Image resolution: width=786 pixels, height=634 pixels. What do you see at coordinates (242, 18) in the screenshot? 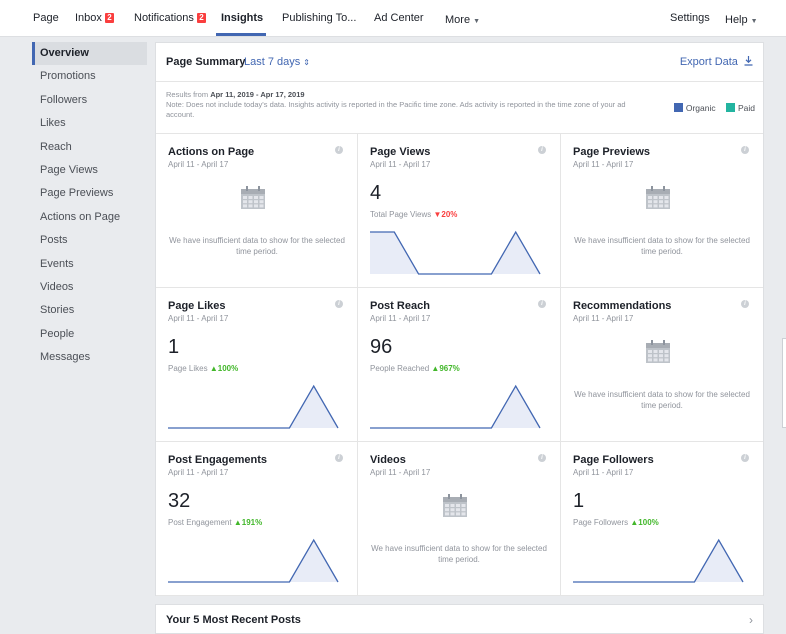
I see `nav-insights: Insights` at bounding box center [242, 18].